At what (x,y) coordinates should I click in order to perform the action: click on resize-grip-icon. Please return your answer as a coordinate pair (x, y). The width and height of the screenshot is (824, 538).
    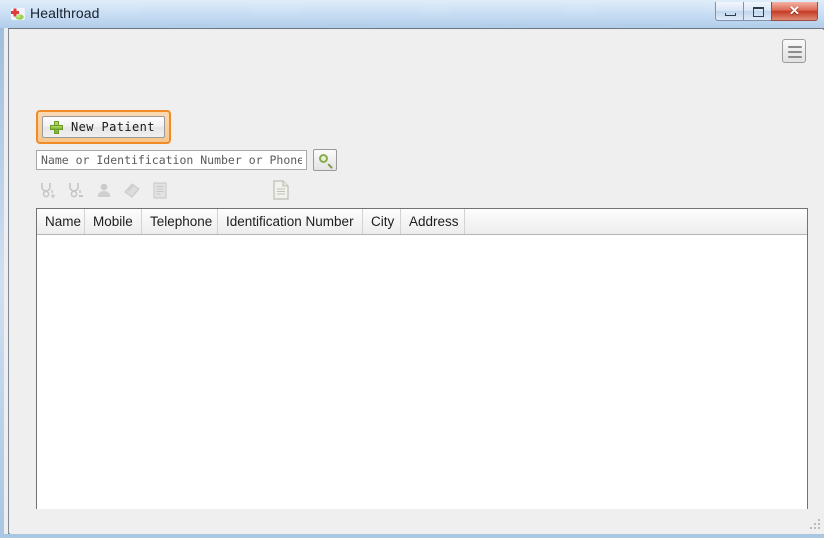
    Looking at the image, I should click on (816, 525).